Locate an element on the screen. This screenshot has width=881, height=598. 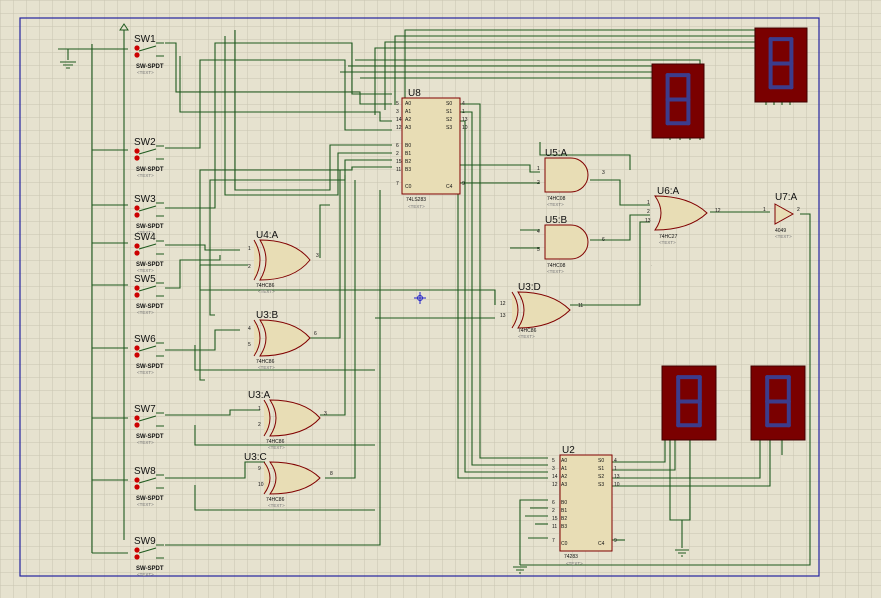
adder-pin-number: 14 is located at coordinates (555, 477).